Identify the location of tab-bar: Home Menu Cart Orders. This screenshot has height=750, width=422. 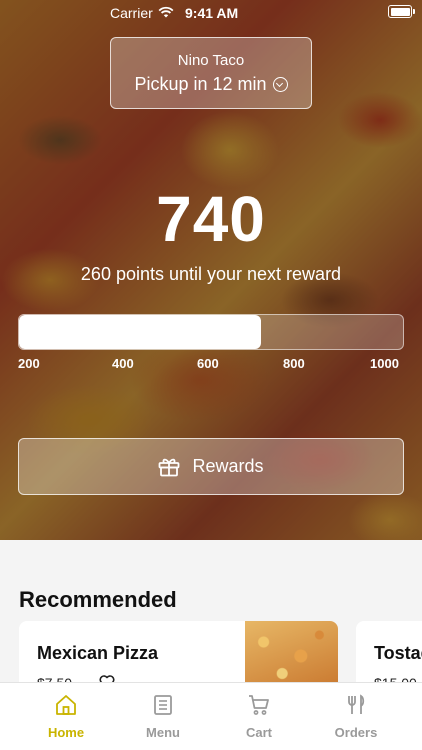
(211, 716).